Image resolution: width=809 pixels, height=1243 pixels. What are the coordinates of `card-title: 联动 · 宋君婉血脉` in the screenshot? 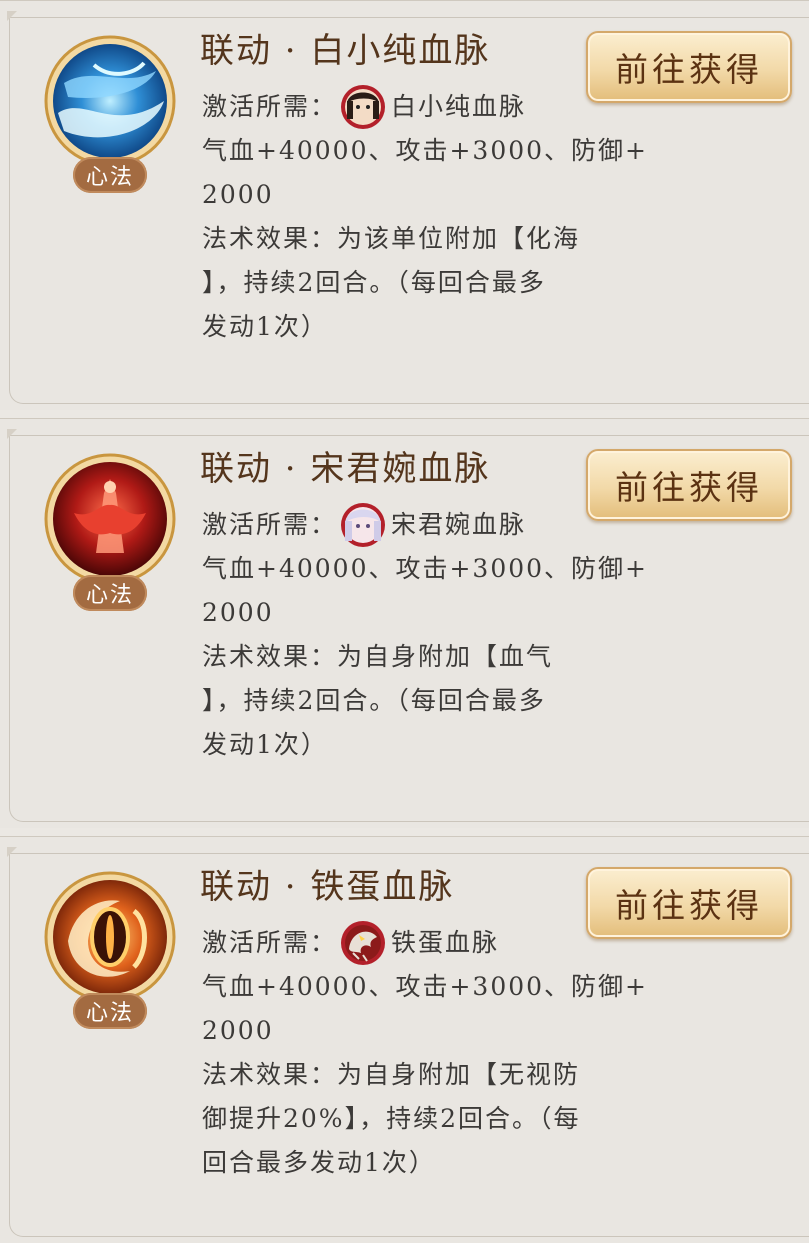 It's located at (345, 469).